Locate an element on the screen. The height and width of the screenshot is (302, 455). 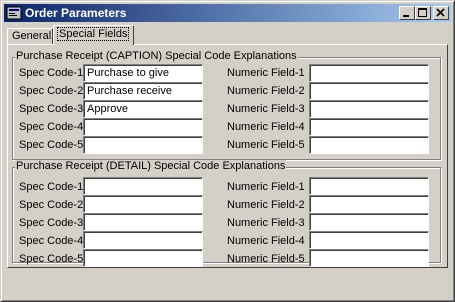
caption-spec-code-3-field: Approve is located at coordinates (143, 109).